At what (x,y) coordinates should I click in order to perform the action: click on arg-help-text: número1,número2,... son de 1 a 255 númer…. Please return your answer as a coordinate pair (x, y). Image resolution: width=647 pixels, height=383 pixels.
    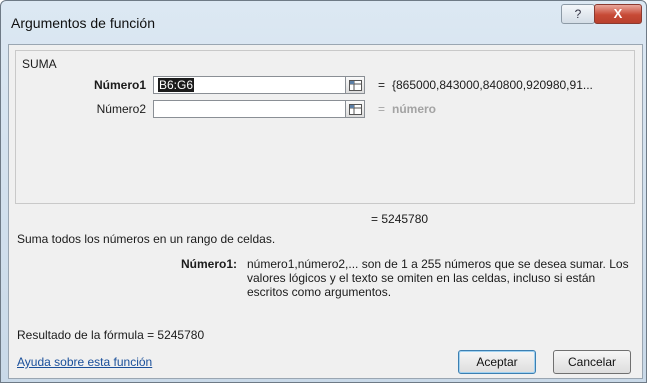
    Looking at the image, I should click on (438, 278).